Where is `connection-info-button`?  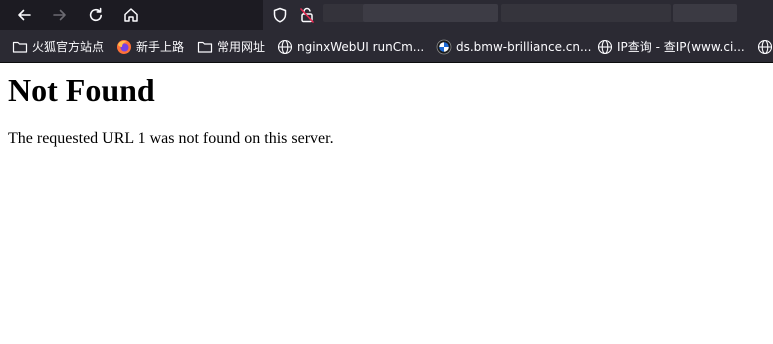 connection-info-button is located at coordinates (307, 15).